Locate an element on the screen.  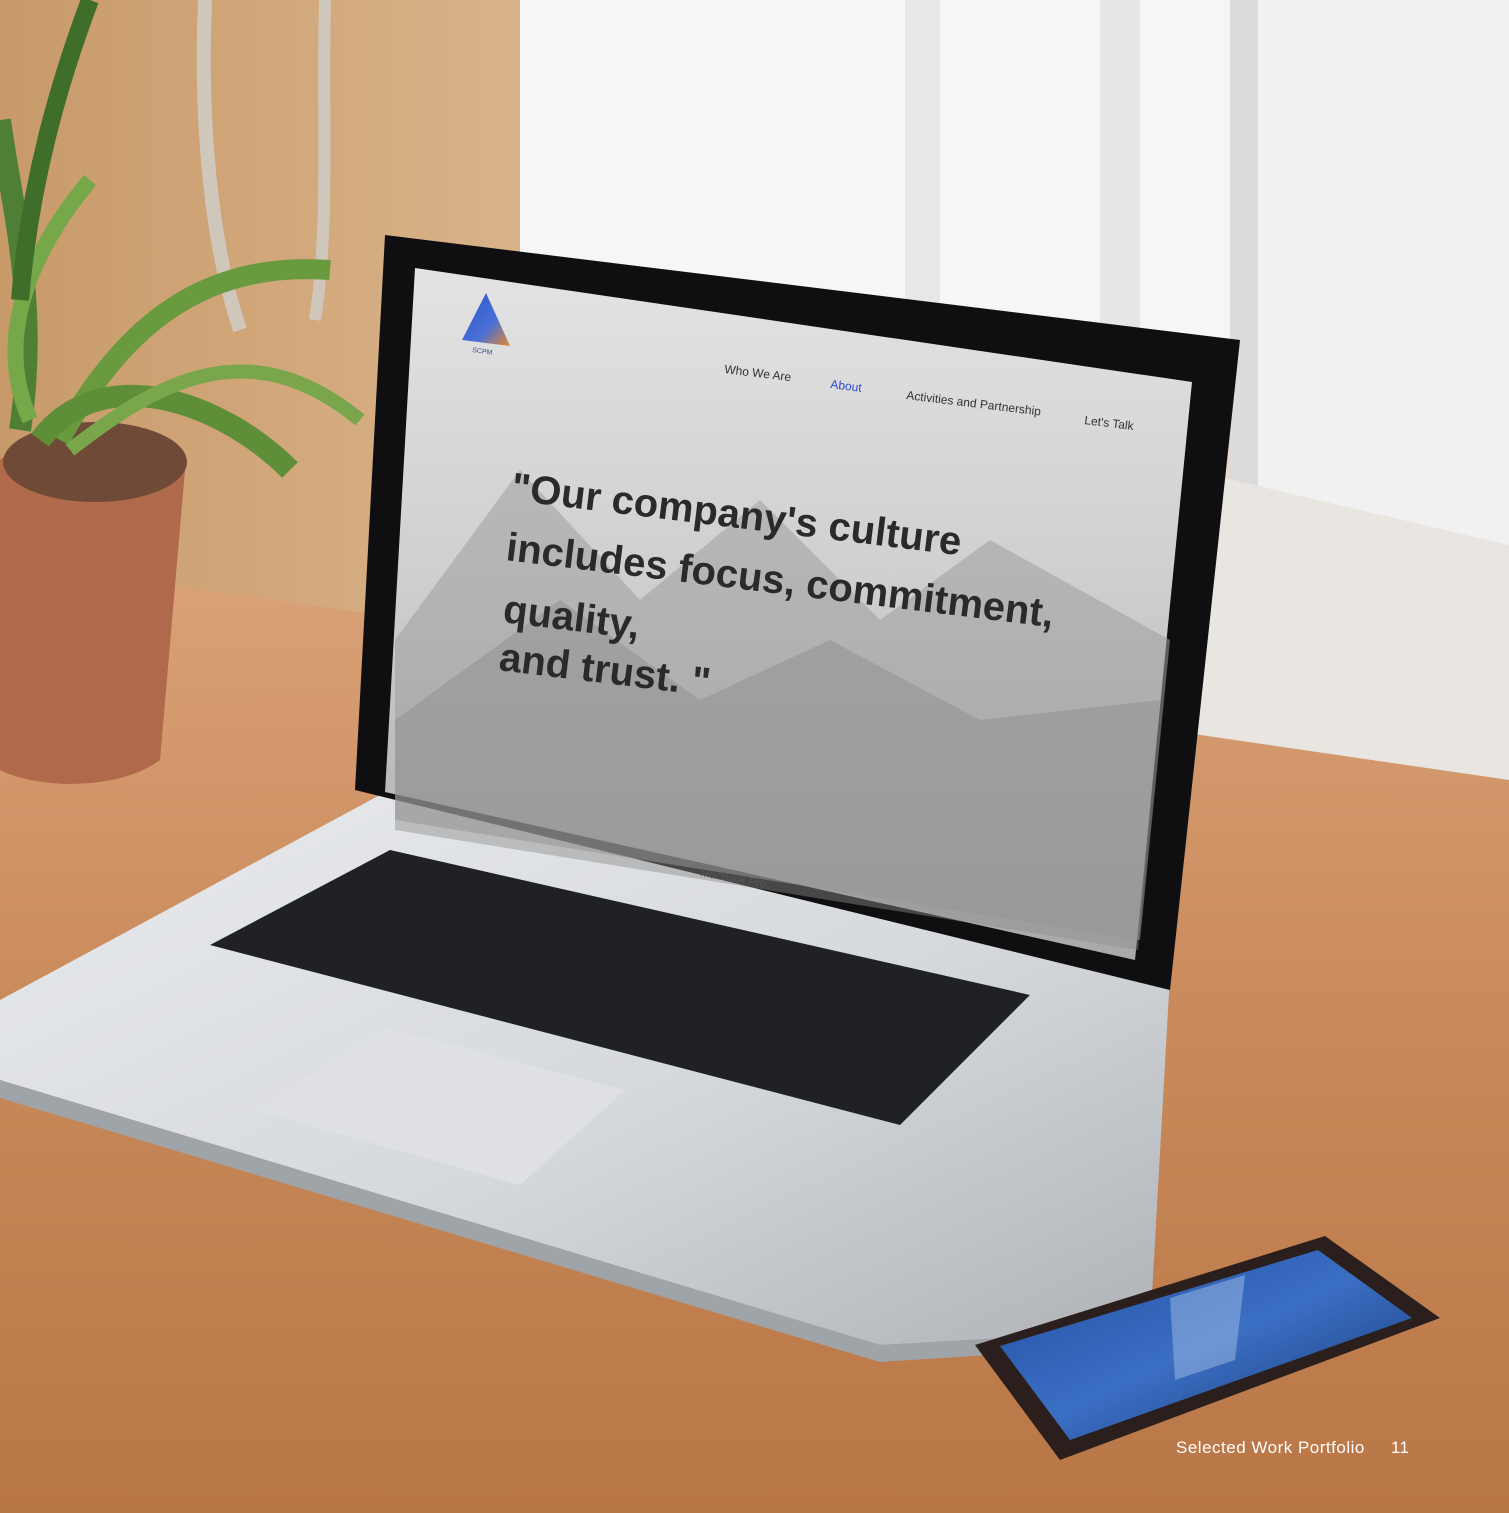
page-footer: Selected Work Portfolio 11 is located at coordinates (1311, 1448).